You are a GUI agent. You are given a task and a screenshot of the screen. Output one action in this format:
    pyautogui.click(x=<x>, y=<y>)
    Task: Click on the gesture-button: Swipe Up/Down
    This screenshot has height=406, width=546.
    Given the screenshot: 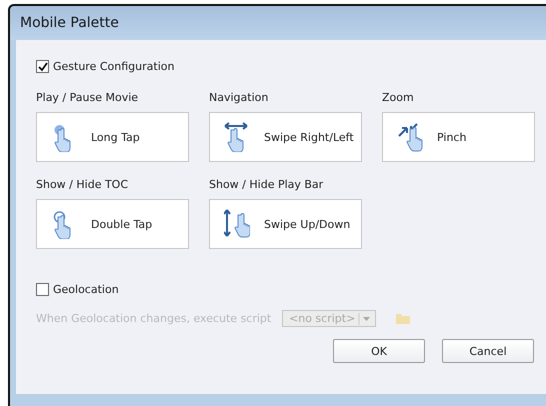 What is the action you would take?
    pyautogui.click(x=285, y=224)
    